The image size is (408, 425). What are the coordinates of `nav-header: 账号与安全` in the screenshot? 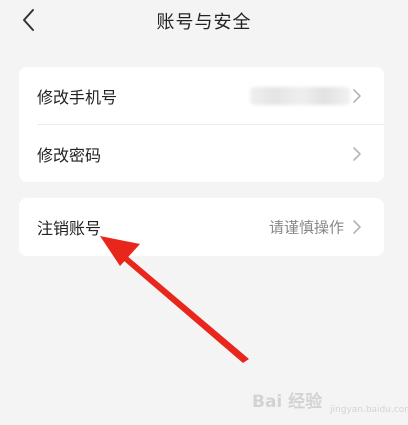 It's located at (204, 22).